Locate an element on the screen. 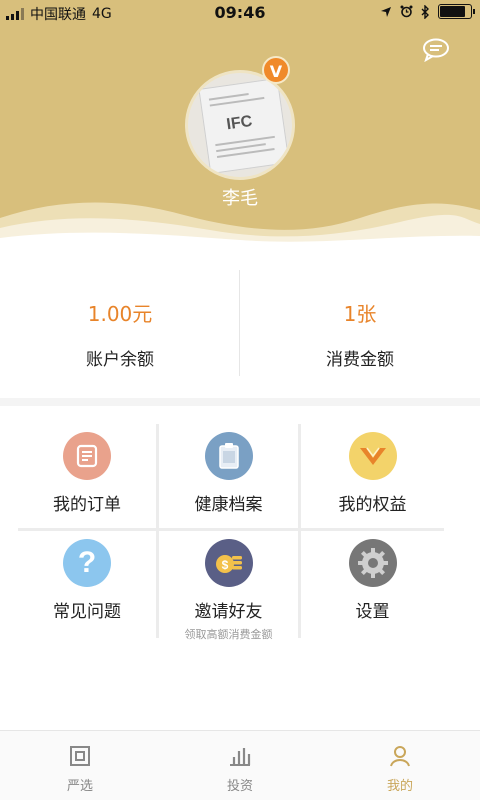  status-right is located at coordinates (427, 11).